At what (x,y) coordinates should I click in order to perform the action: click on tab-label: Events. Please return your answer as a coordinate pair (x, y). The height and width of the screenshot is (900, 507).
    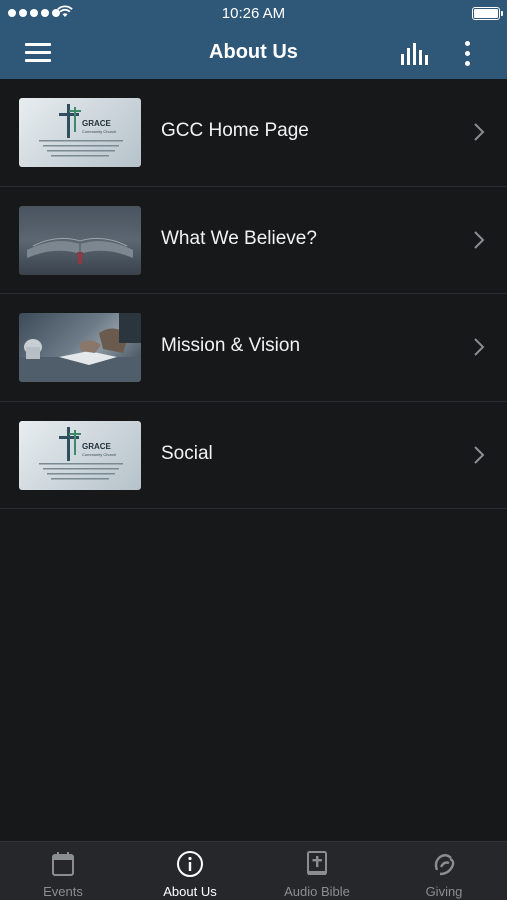
    Looking at the image, I should click on (63, 891).